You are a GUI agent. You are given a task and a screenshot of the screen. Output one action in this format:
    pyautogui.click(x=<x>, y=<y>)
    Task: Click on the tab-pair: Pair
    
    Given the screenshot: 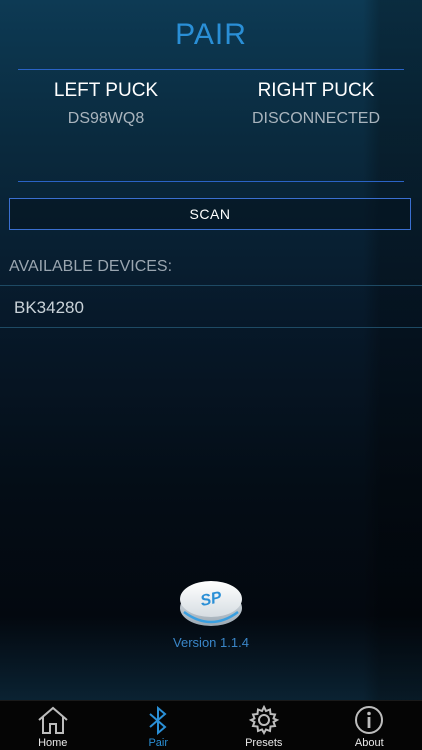 What is the action you would take?
    pyautogui.click(x=159, y=725)
    